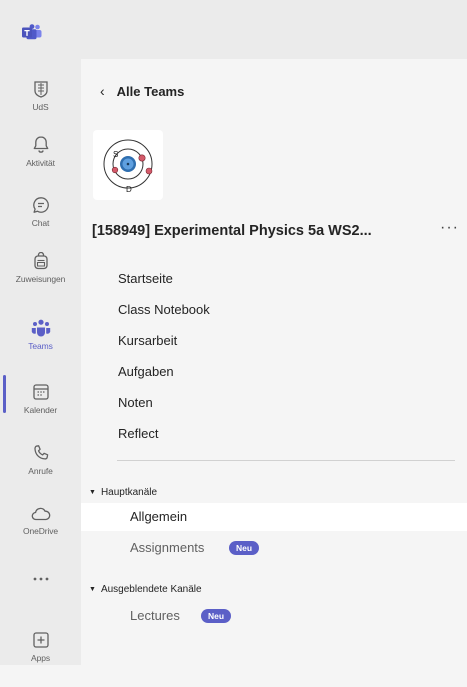 The image size is (467, 687). What do you see at coordinates (115, 154) in the screenshot?
I see `avatar-letter-s: S` at bounding box center [115, 154].